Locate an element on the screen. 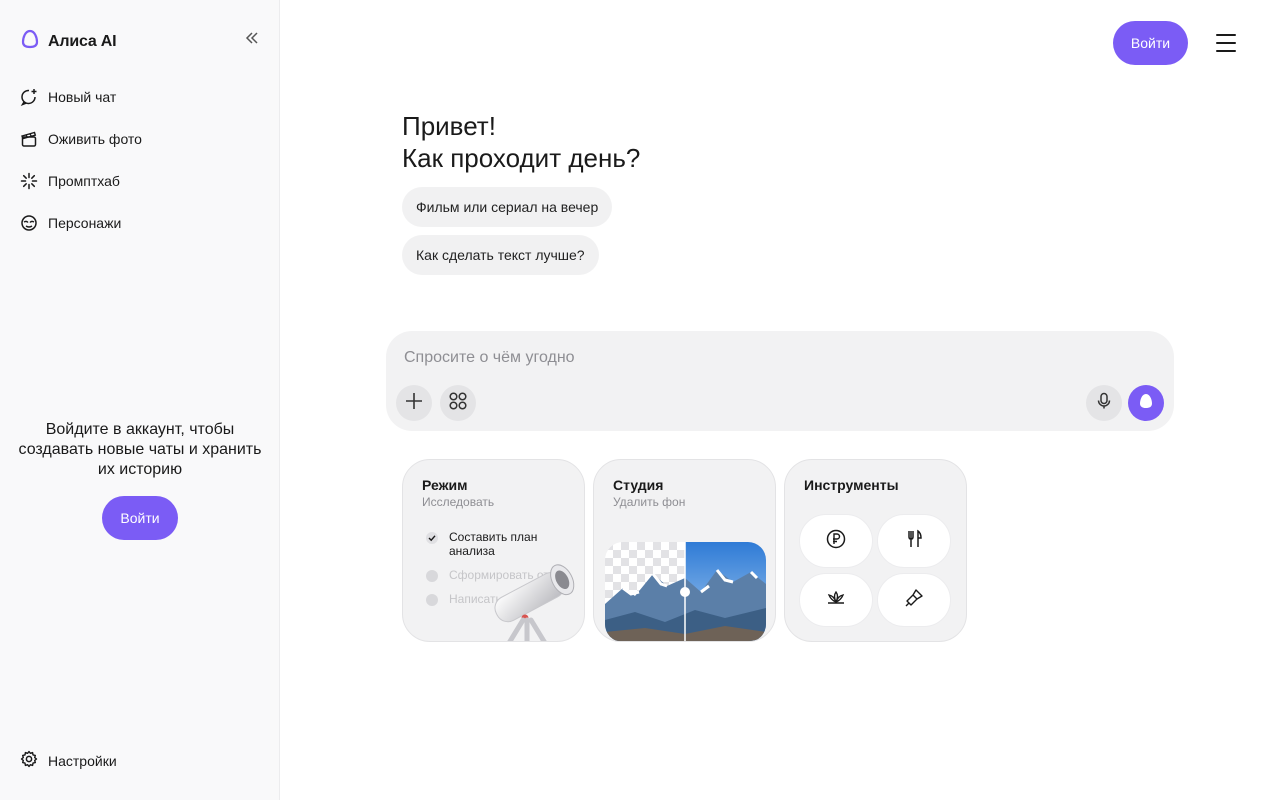 The height and width of the screenshot is (800, 1280). settings-label: Настройки is located at coordinates (82, 760).